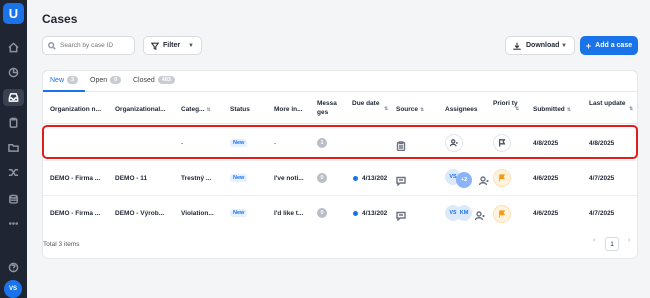  What do you see at coordinates (629, 240) in the screenshot?
I see `next-page-icon: ›` at bounding box center [629, 240].